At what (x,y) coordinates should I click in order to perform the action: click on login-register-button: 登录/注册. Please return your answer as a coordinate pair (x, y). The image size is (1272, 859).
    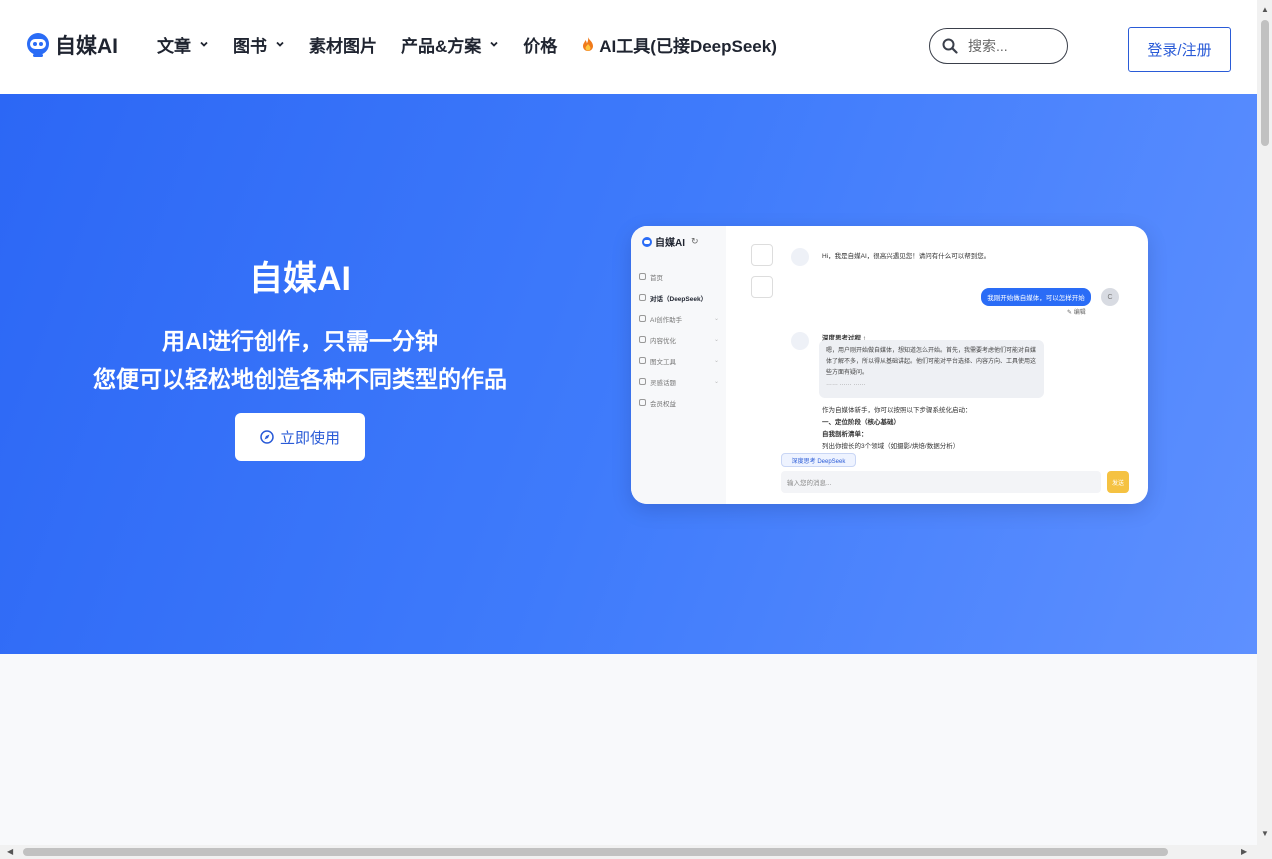
    Looking at the image, I should click on (1179, 49).